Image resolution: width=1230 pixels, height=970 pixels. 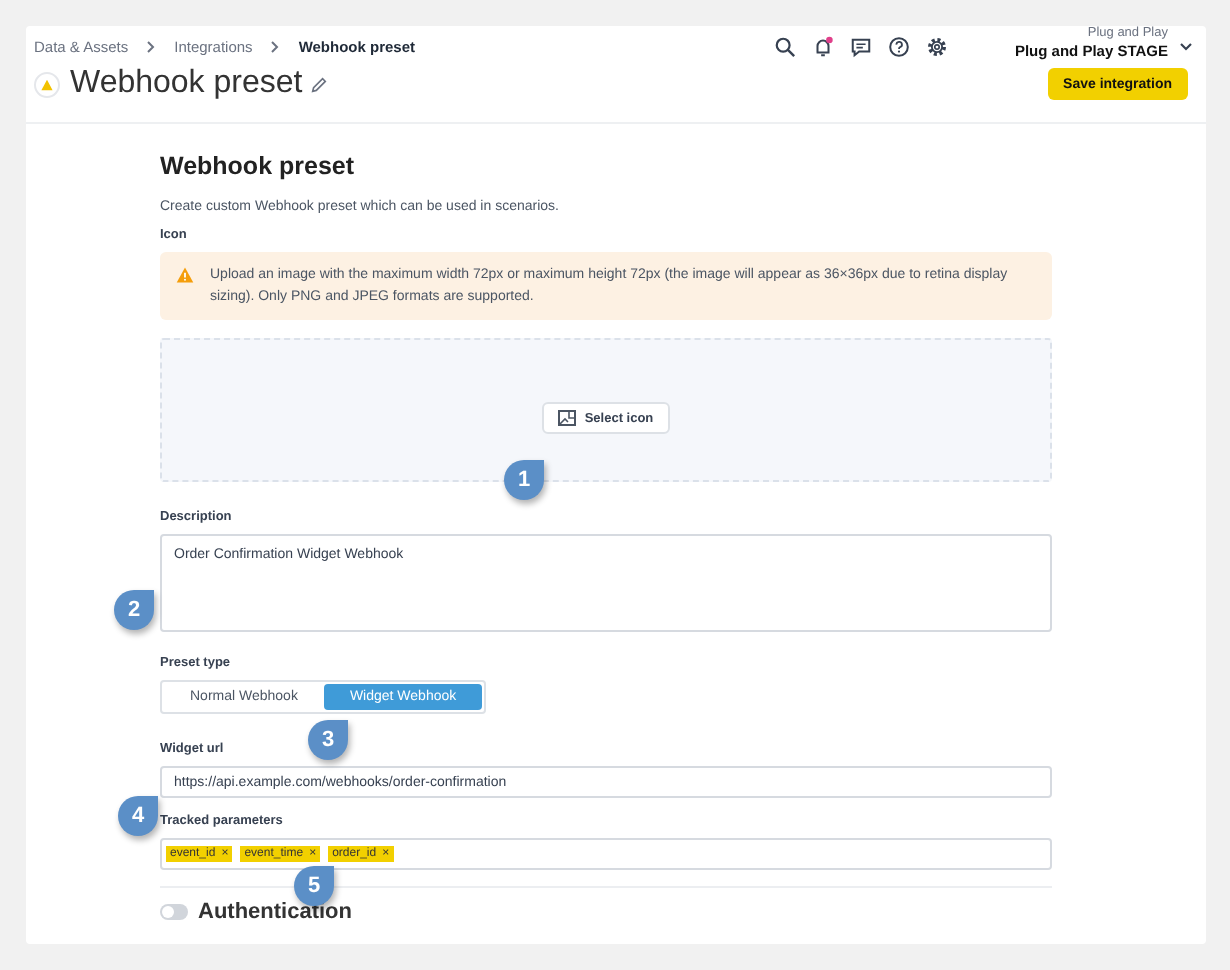 What do you see at coordinates (937, 46) in the screenshot?
I see `settings-icon` at bounding box center [937, 46].